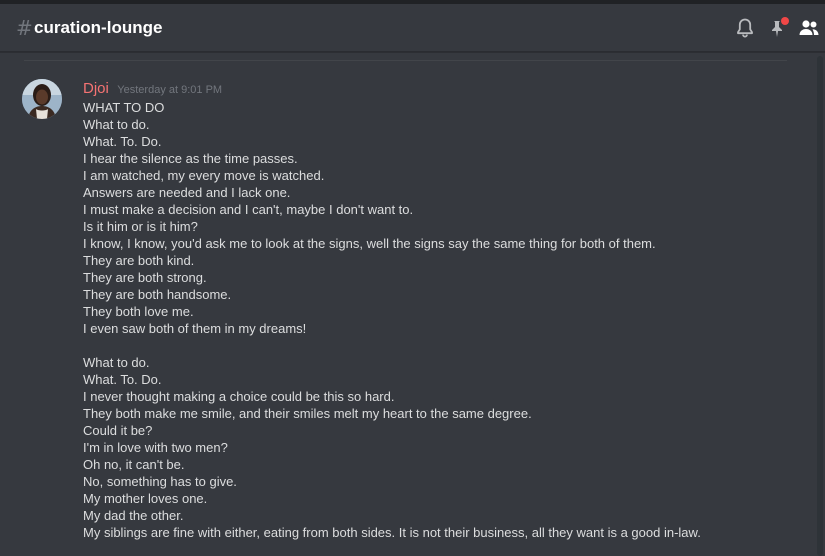  Describe the element at coordinates (145, 498) in the screenshot. I see `message-line: My mother loves one.` at that location.